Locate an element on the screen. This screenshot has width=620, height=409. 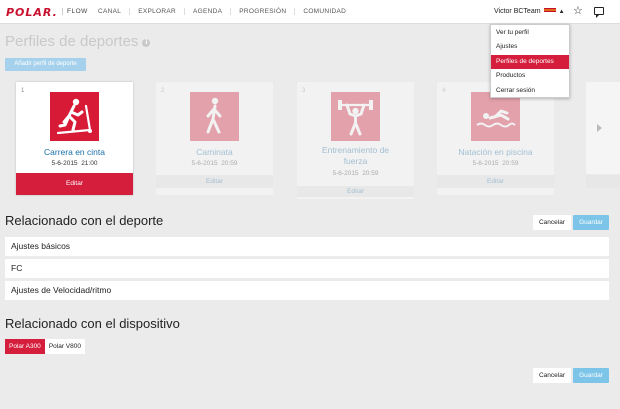
sport-card-walking: 2 Caminata 5-6-2015 20:59 Editar is located at coordinates (214, 138).